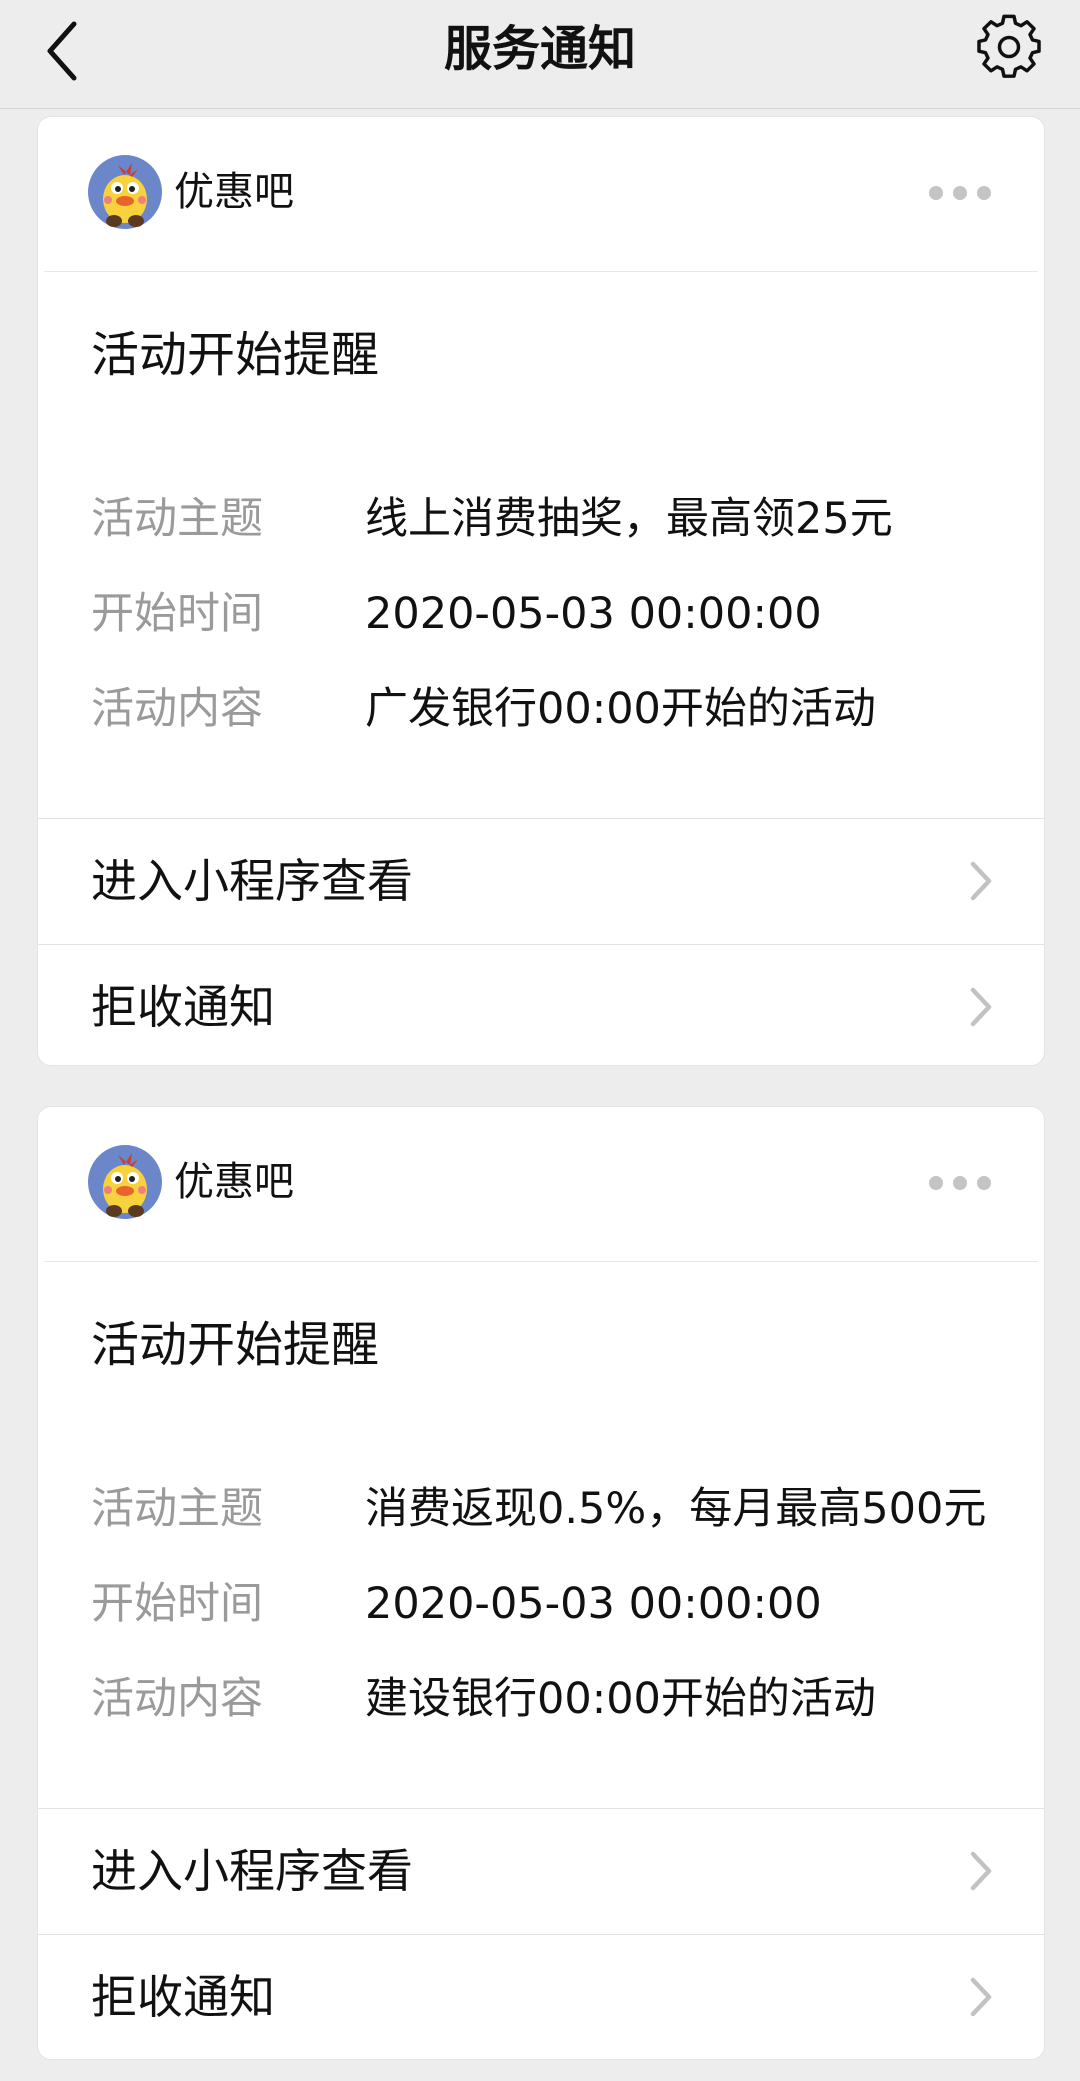 The image size is (1080, 2081). Describe the element at coordinates (629, 519) in the screenshot. I see `field-value: 线上消费抽奖，最高领25元` at that location.